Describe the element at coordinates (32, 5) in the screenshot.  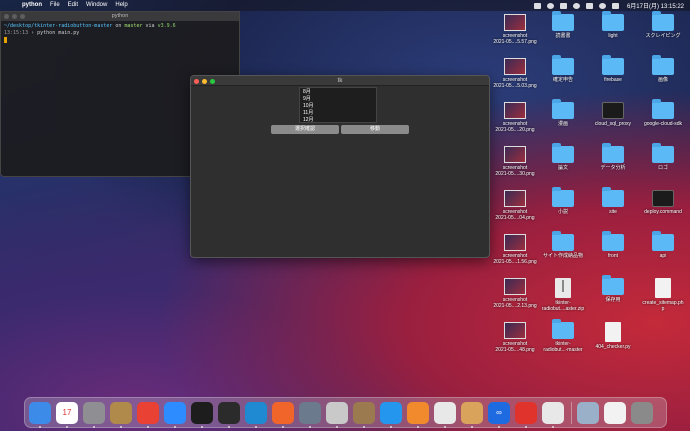
I see `menu-app-name: python` at that location.